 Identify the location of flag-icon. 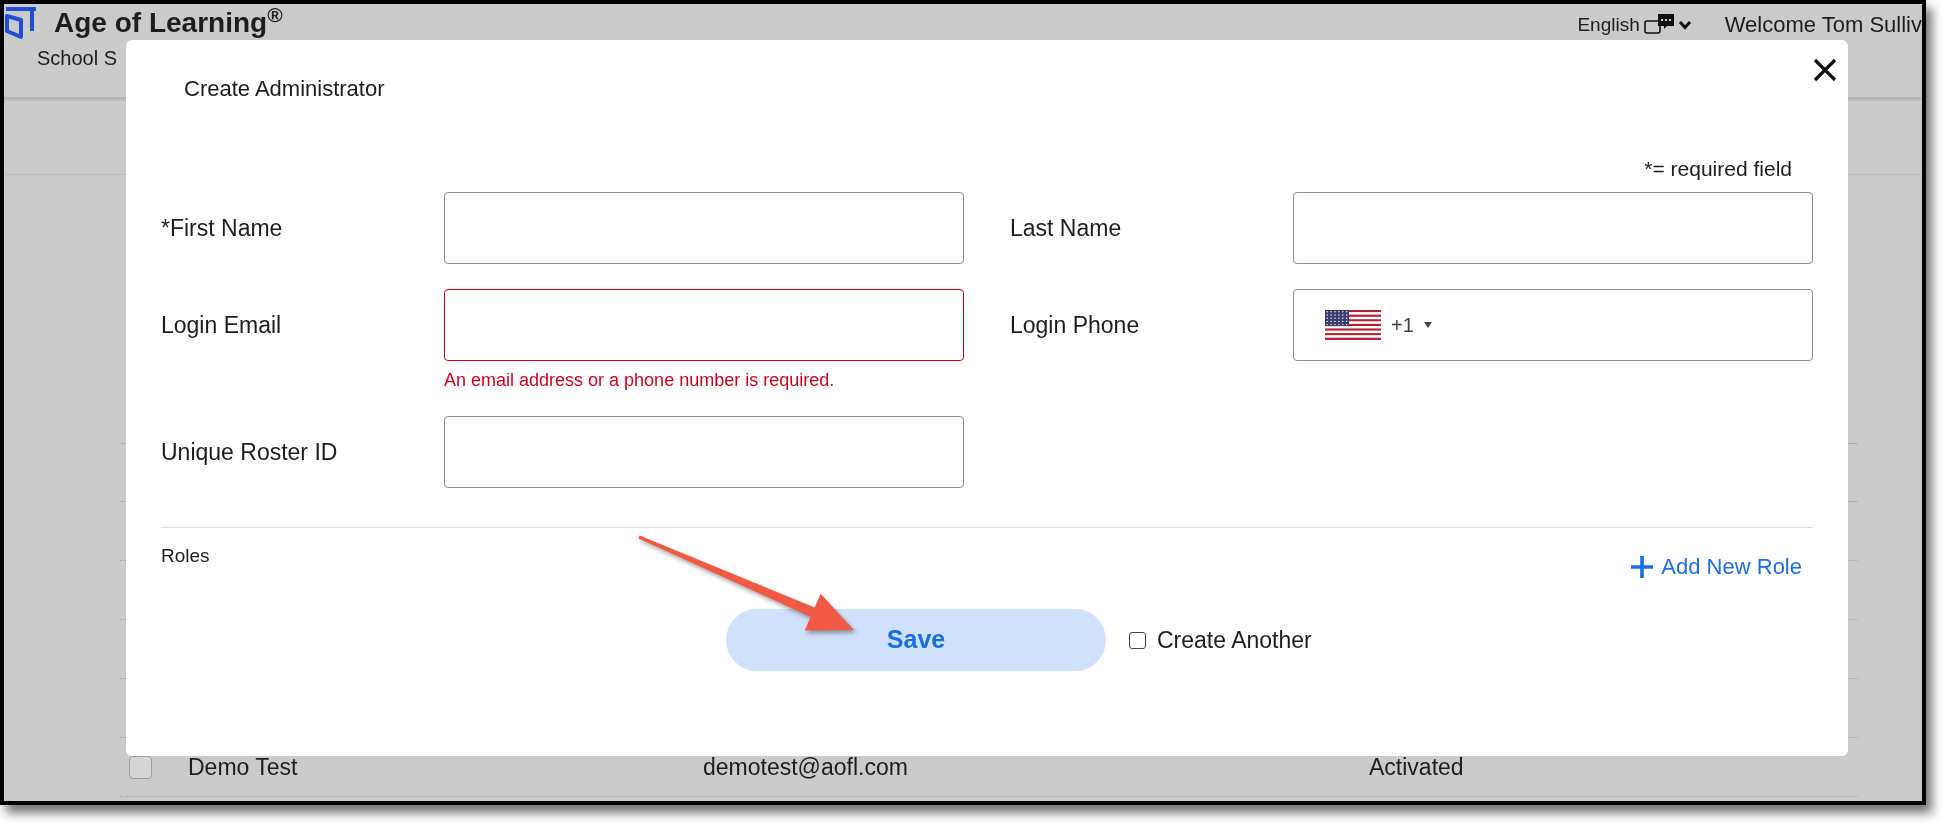
(1353, 325).